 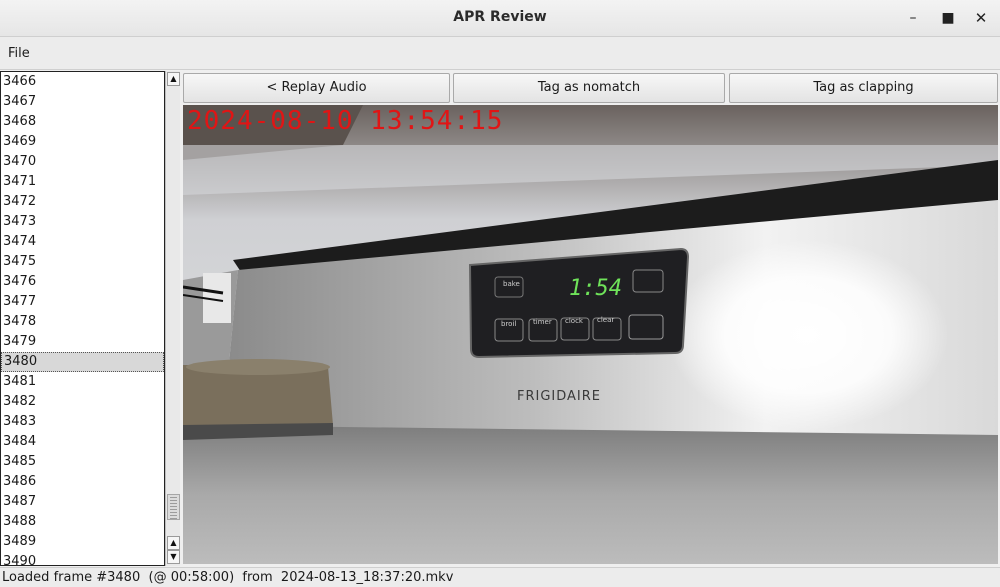 What do you see at coordinates (863, 88) in the screenshot?
I see `tag-clapping-button: Tag as clapping` at bounding box center [863, 88].